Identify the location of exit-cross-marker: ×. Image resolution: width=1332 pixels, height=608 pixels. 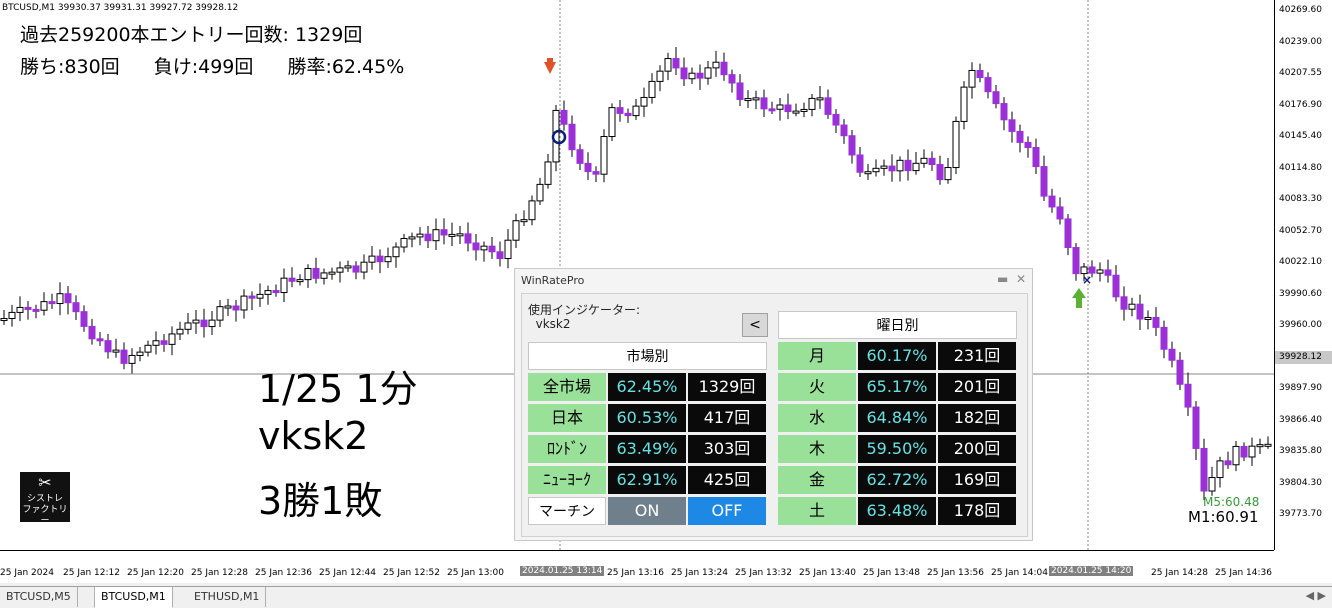
(1087, 280).